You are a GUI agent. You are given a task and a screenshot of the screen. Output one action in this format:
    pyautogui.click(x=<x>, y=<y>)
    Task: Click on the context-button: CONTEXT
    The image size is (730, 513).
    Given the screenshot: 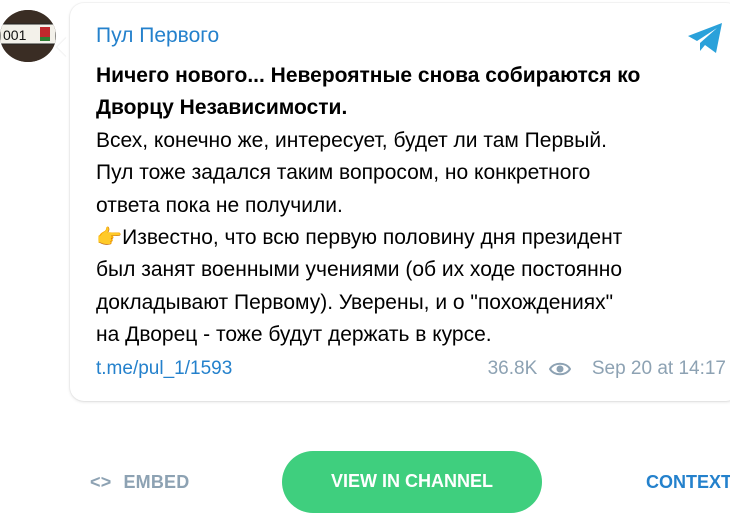 What is the action you would take?
    pyautogui.click(x=688, y=482)
    